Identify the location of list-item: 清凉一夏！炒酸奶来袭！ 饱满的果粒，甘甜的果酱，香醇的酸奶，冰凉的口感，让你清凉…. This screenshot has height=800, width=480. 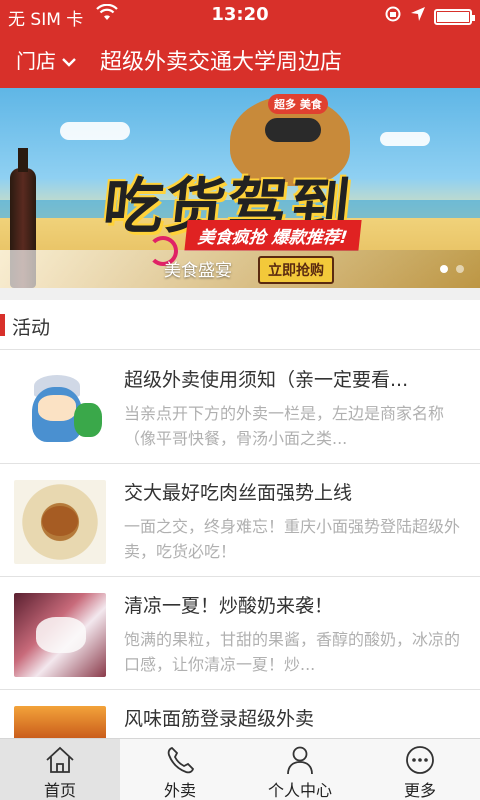
(240, 633).